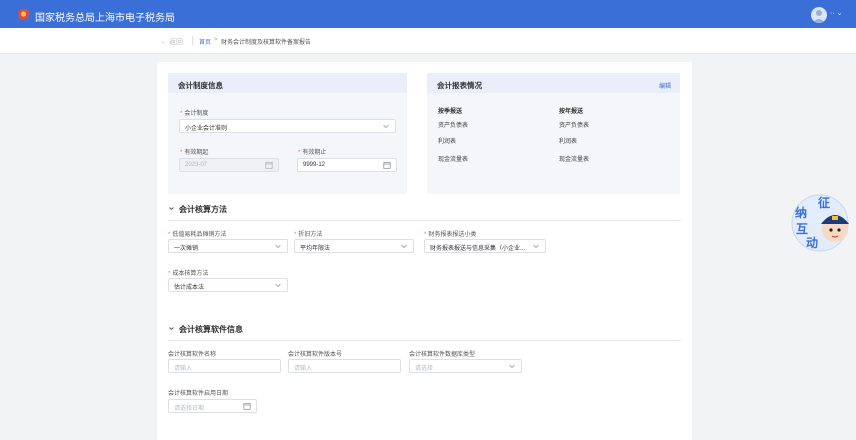  I want to click on depreciation-select: 平均年限法, so click(354, 246).